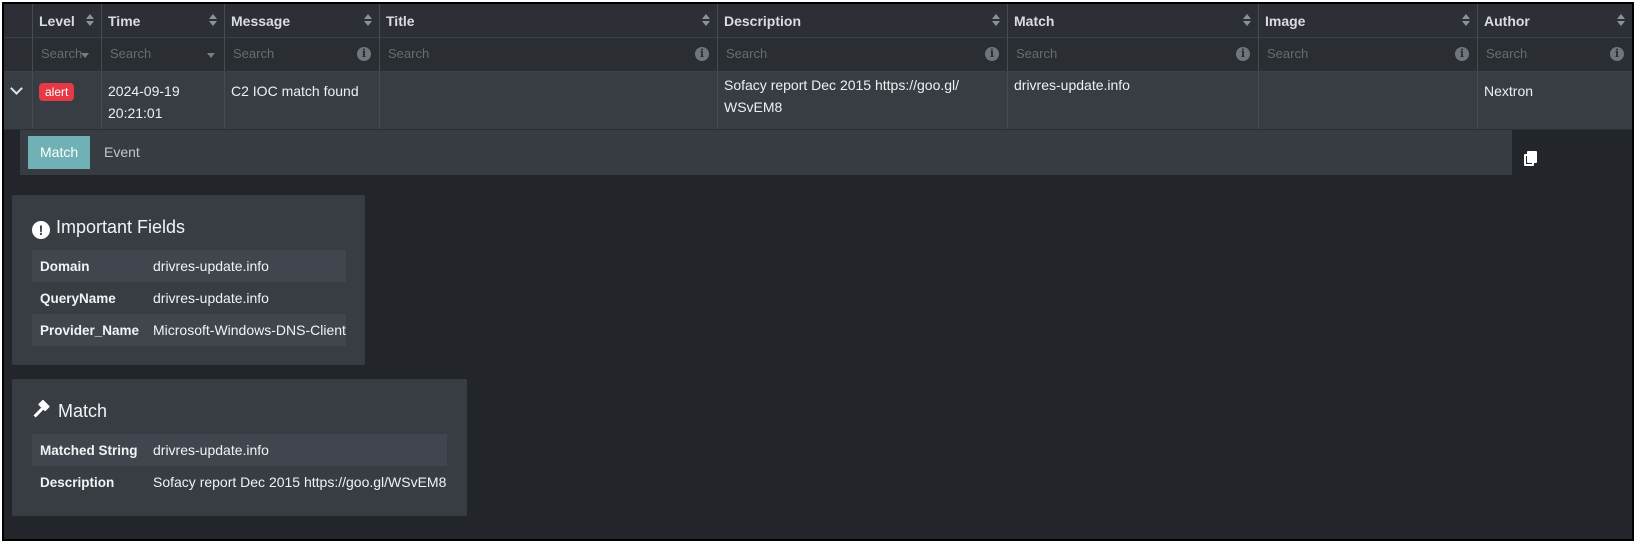 The height and width of the screenshot is (544, 1638). I want to click on description-text-cont: WSvEM8, so click(753, 107).